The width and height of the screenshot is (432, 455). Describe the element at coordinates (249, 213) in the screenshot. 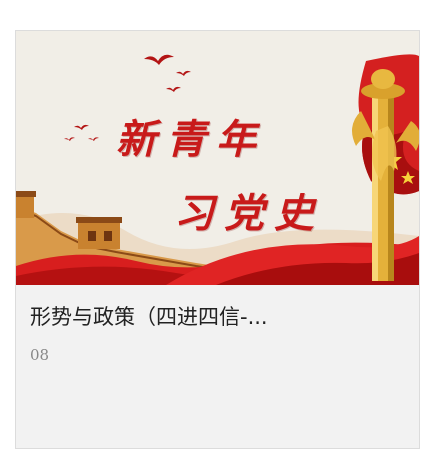

I see `cover-headline-line2: 习党史` at that location.